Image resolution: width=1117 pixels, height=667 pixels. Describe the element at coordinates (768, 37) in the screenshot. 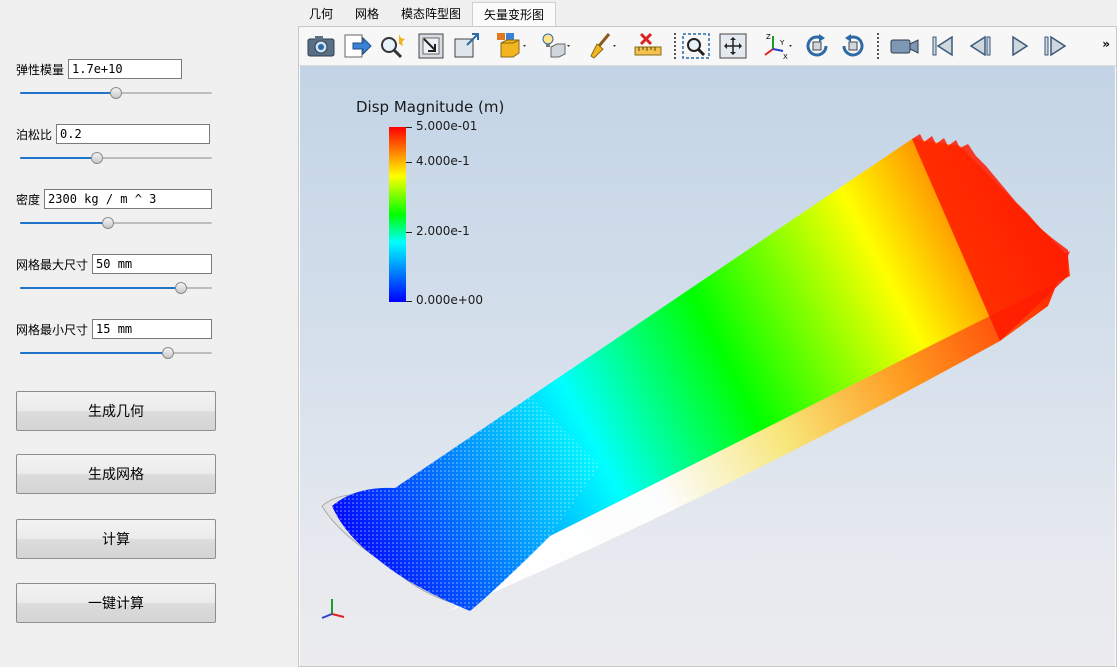

I see `svg-text: Z` at that location.